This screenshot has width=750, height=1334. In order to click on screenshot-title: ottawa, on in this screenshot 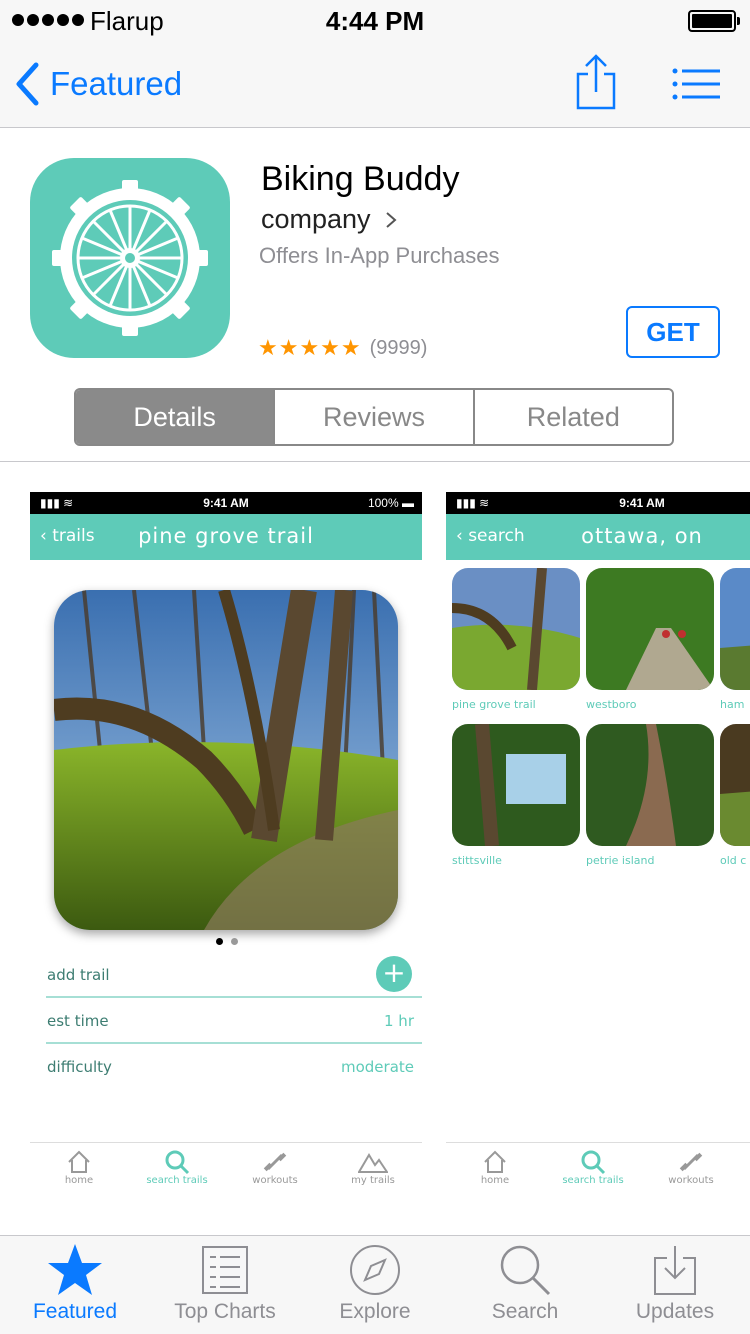, I will do `click(642, 536)`.